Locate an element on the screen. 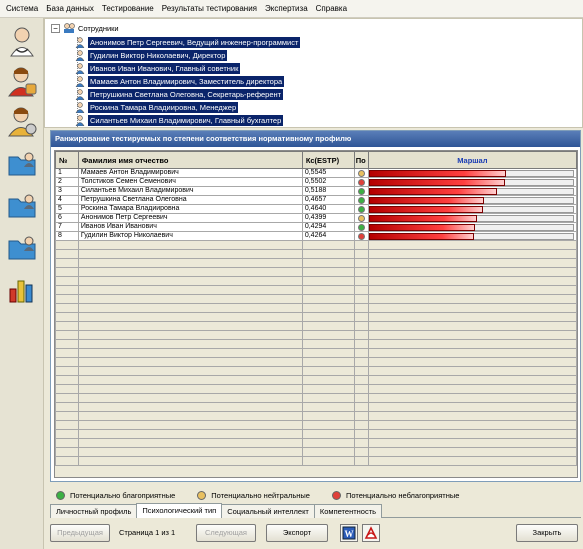 The height and width of the screenshot is (549, 583). menu-expertise: Экспертиза is located at coordinates (286, 8).